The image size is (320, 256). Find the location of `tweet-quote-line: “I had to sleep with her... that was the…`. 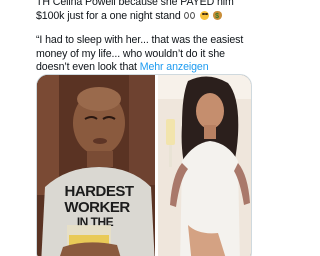

tweet-quote-line: “I had to sleep with her... that was the… is located at coordinates (144, 54).